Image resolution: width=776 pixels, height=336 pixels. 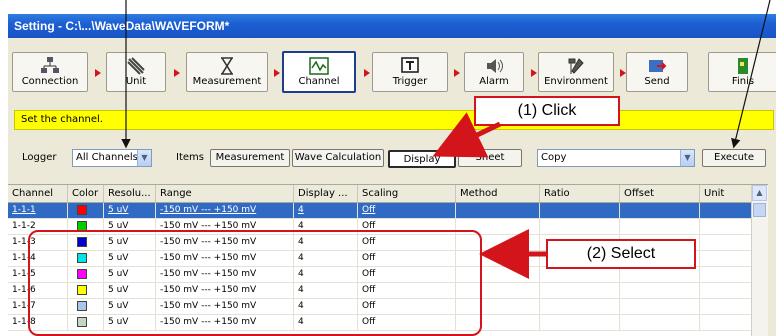 I want to click on speaker-icon, so click(x=494, y=66).